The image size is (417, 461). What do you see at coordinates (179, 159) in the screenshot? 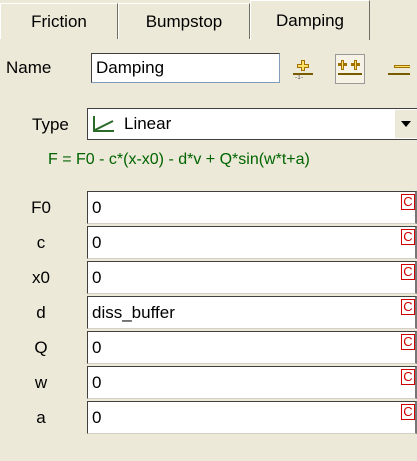
I see `formula-text: F = F0 - c*(x-x0) - d*v + Q*sin(w*t+a)` at bounding box center [179, 159].